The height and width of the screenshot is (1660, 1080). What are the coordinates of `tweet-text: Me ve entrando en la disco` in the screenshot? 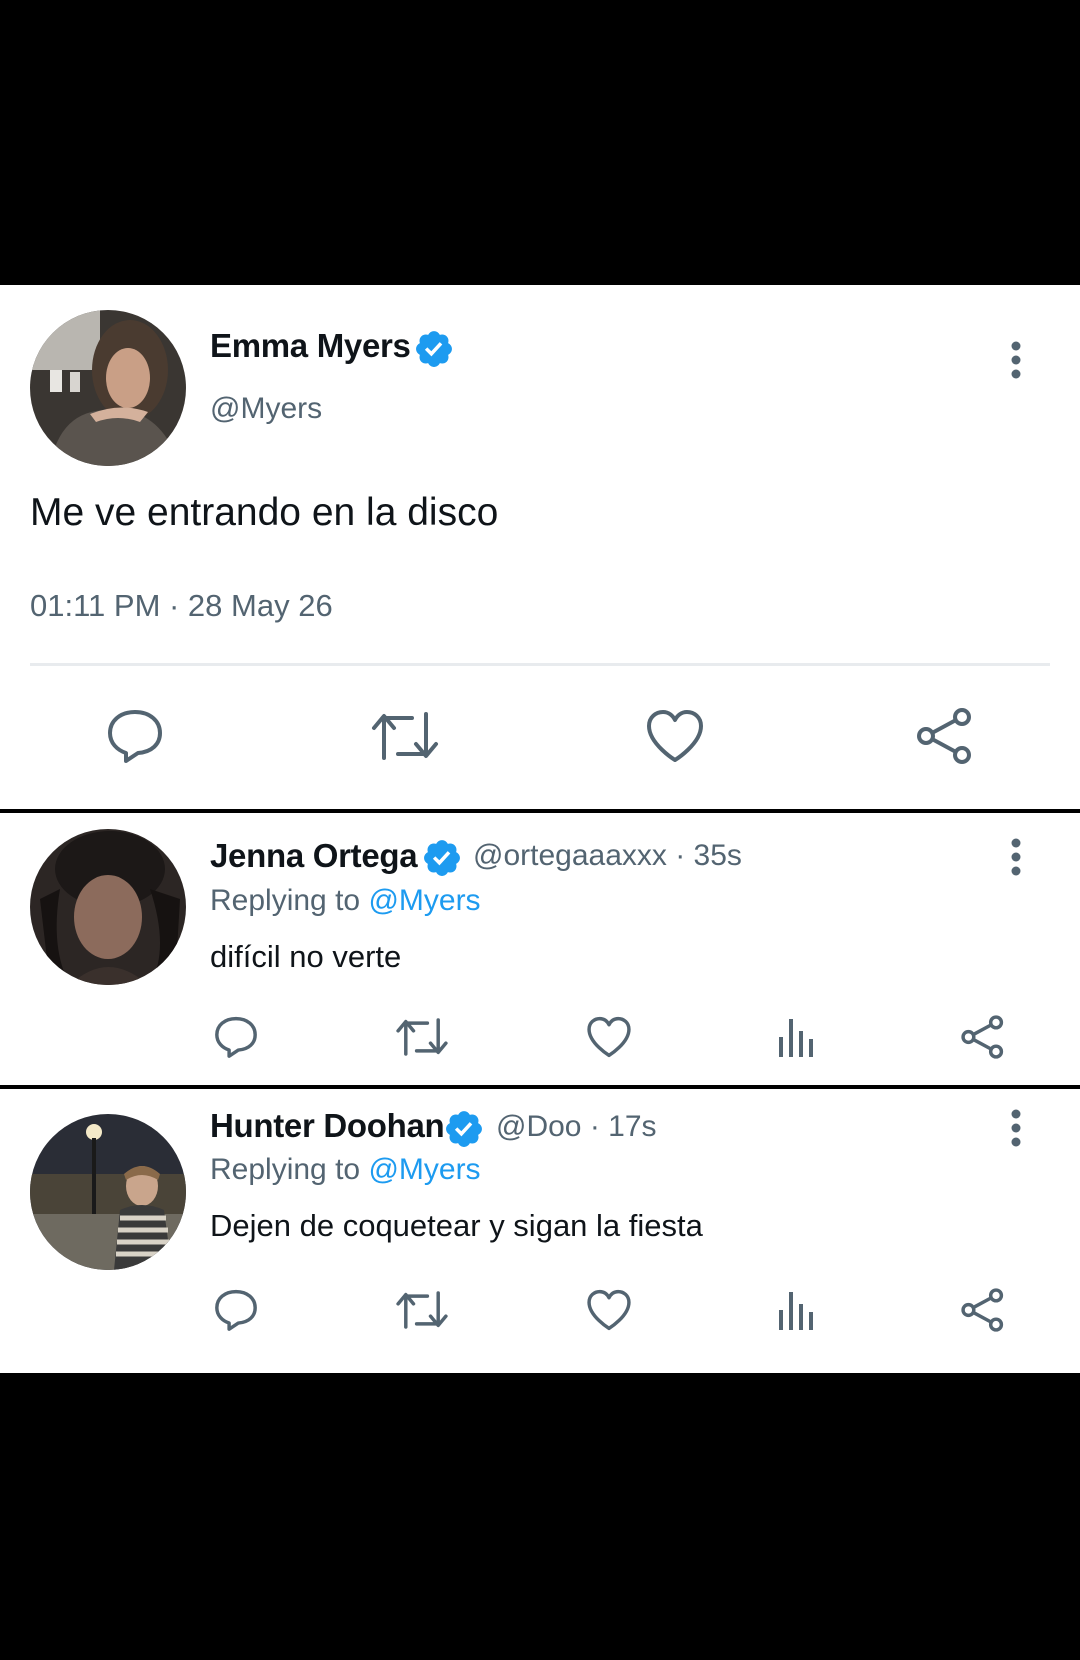 It's located at (264, 512).